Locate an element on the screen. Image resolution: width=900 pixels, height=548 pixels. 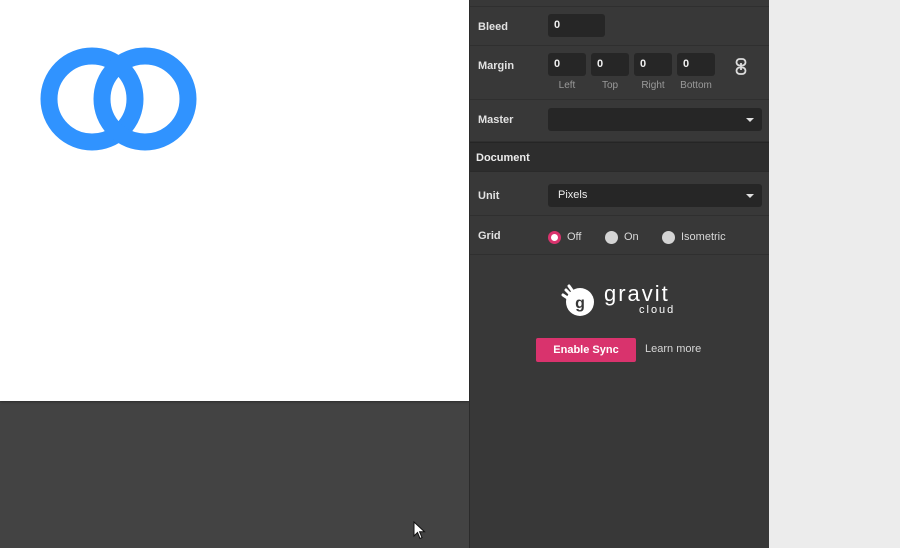
document-section-header: Document is located at coordinates (620, 157).